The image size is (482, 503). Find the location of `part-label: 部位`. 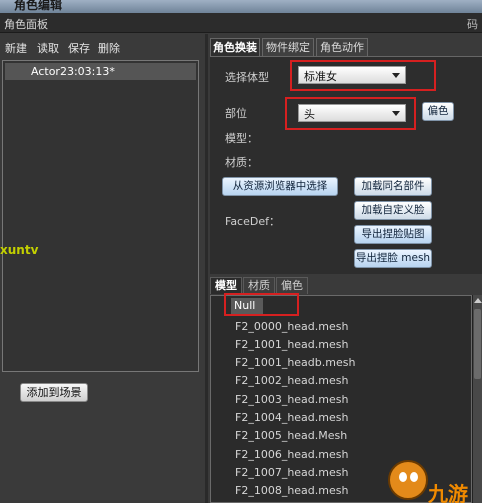

part-label: 部位 is located at coordinates (236, 113).